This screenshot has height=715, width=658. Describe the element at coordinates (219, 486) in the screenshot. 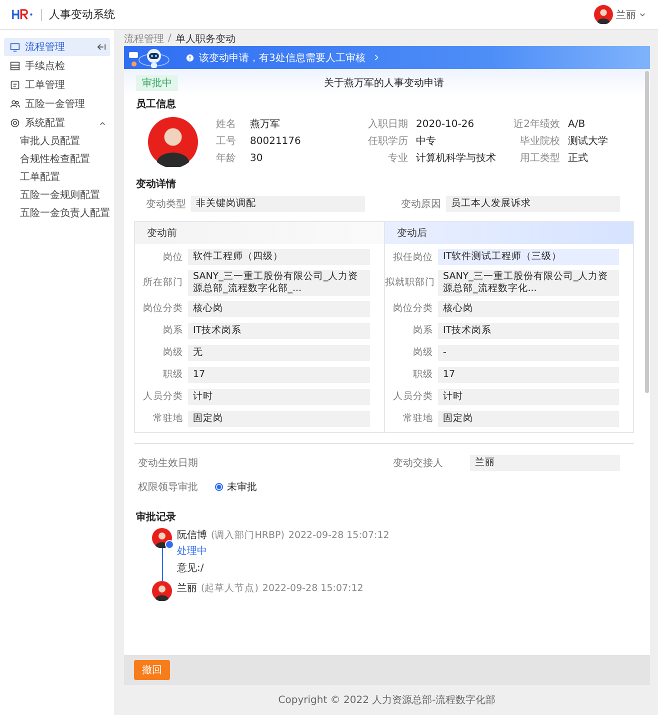

I see `radio-icon` at that location.